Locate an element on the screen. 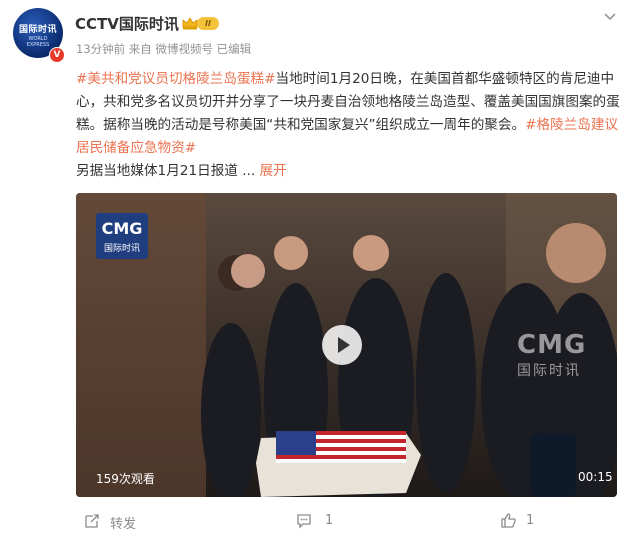 Image resolution: width=634 pixels, height=538 pixels. username: CCTV国际时讯 is located at coordinates (127, 23).